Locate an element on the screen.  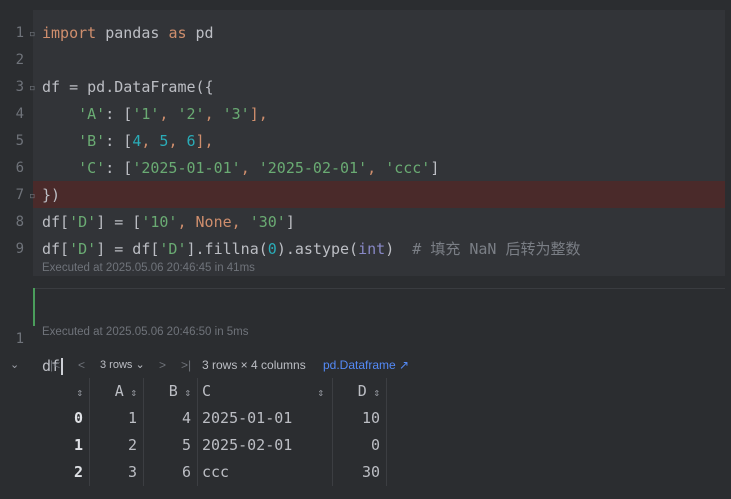
code-line: 4 'A': ['1', '2', '3'], is located at coordinates (365, 114).